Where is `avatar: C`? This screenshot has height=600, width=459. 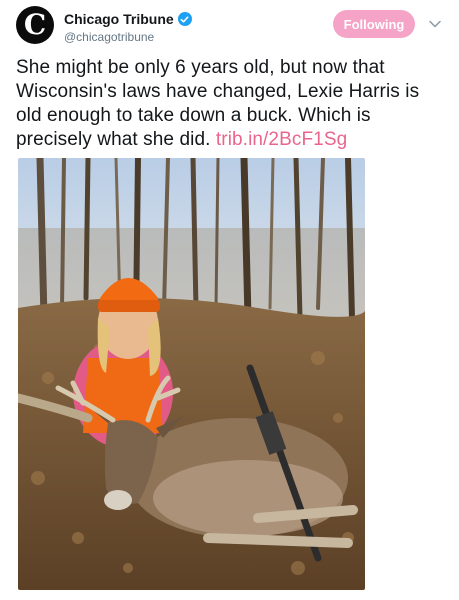 avatar: C is located at coordinates (35, 25).